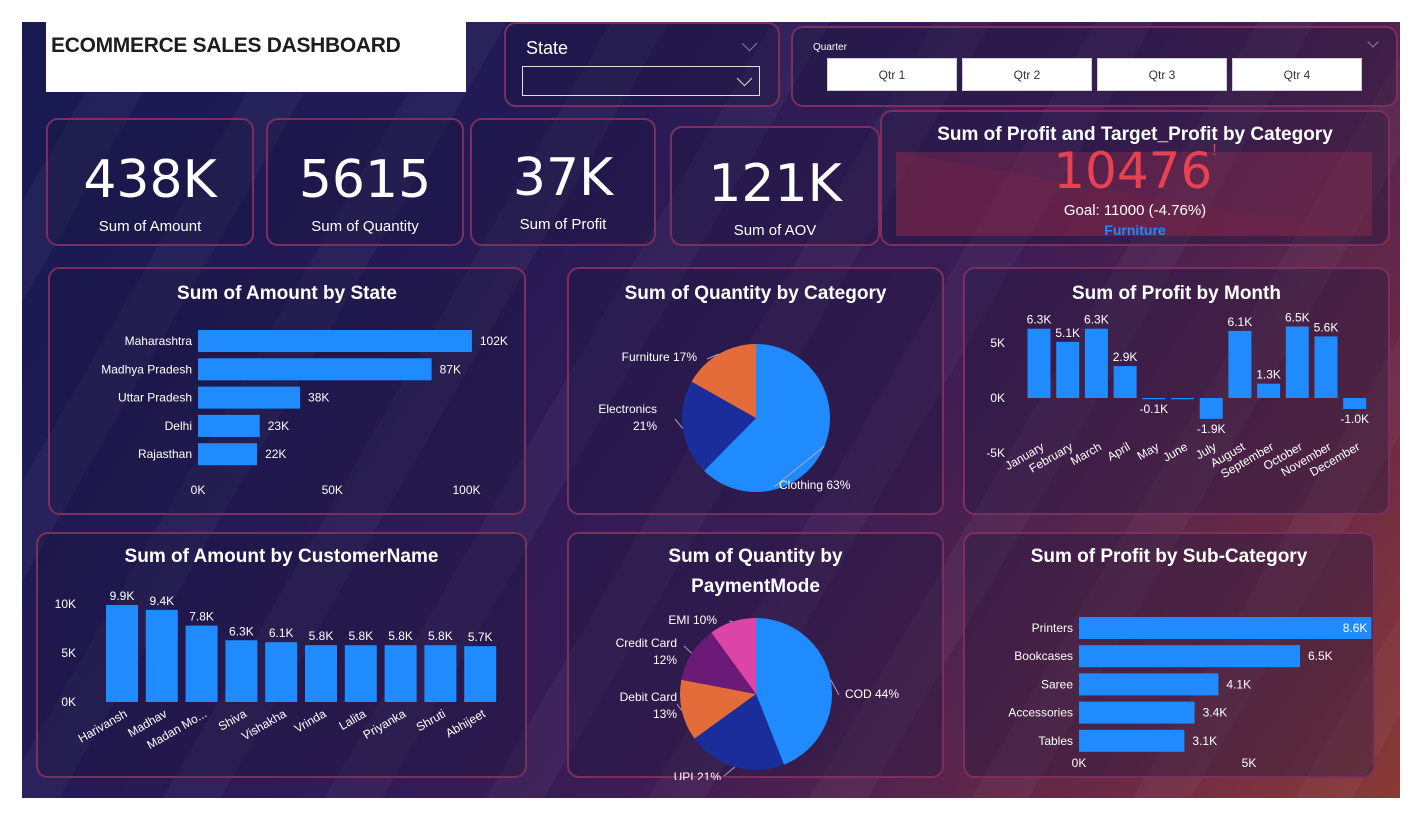  Describe the element at coordinates (1119, 451) in the screenshot. I see `category-label: April` at that location.